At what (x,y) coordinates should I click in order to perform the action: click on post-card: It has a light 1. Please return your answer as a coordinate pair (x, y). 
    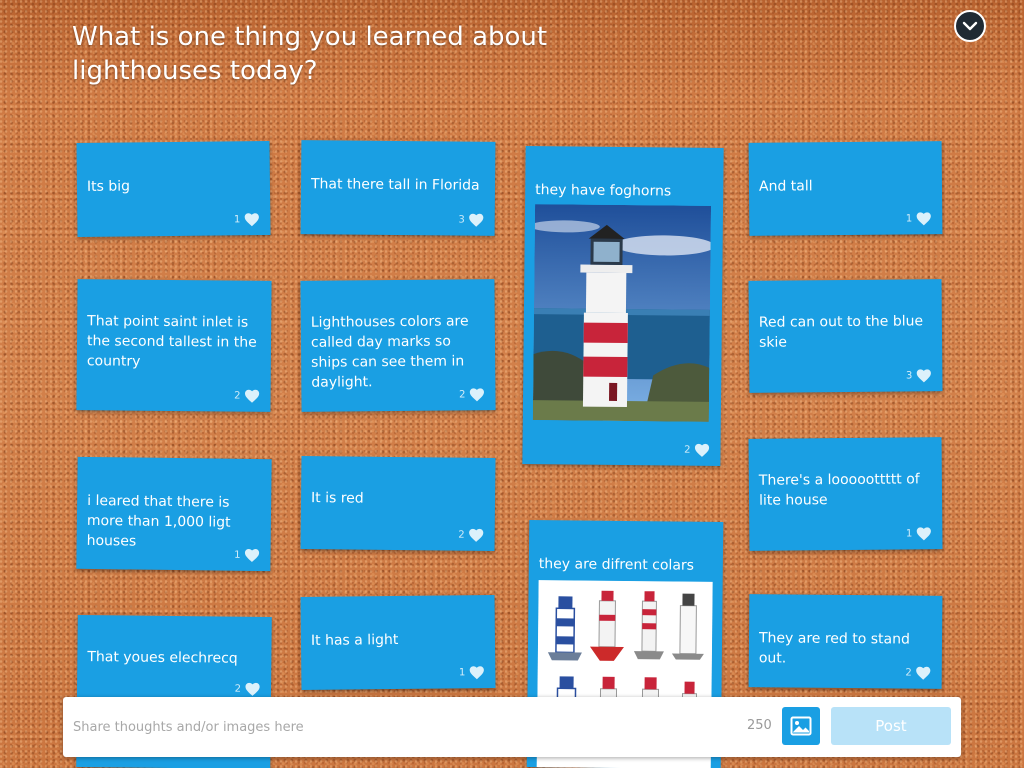
    Looking at the image, I should click on (398, 642).